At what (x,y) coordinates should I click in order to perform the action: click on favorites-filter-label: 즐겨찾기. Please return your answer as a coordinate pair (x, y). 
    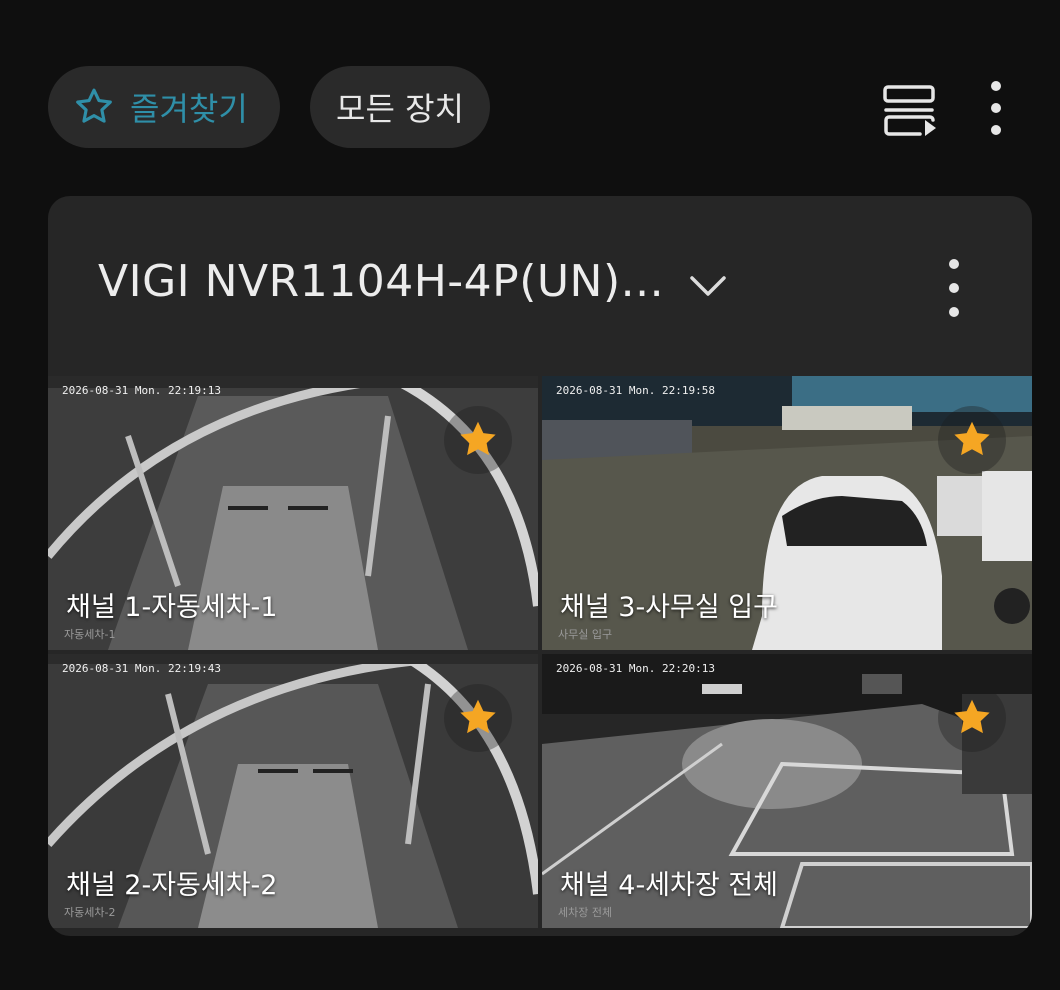
    Looking at the image, I should click on (189, 109).